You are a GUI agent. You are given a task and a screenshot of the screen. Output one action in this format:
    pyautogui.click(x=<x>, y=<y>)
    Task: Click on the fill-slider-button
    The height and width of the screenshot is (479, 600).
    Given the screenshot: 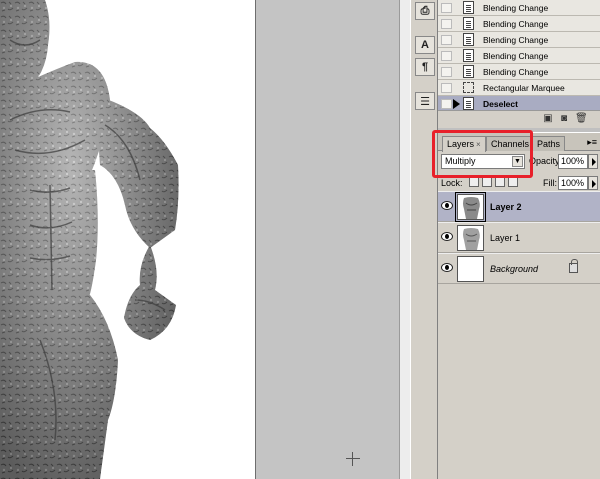 What is the action you would take?
    pyautogui.click(x=593, y=183)
    